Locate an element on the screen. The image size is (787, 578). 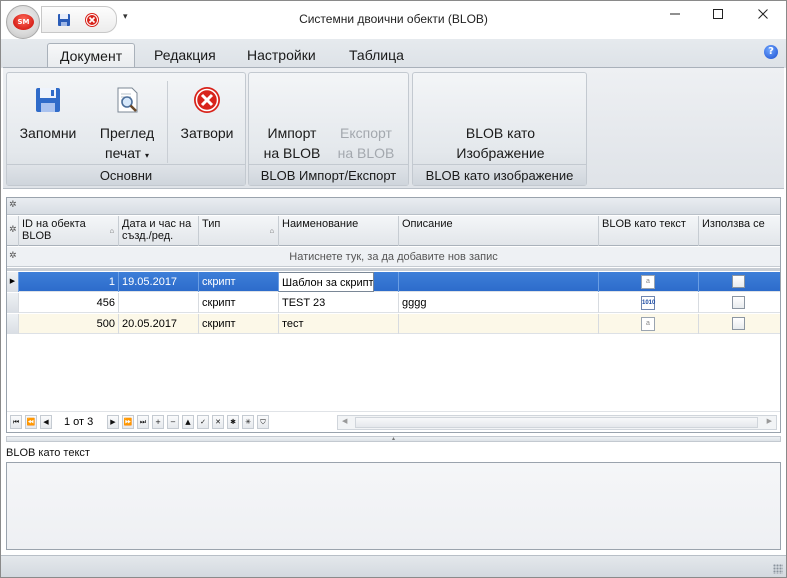
close-label: Затвори is located at coordinates (207, 133).